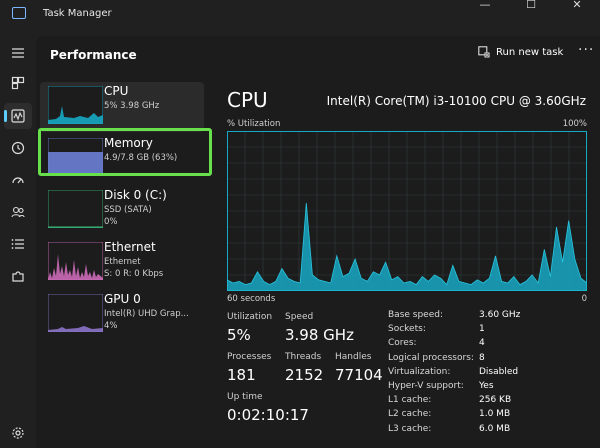 This screenshot has width=600, height=448. What do you see at coordinates (574, 124) in the screenshot?
I see `max-axis-label: 100%` at bounding box center [574, 124].